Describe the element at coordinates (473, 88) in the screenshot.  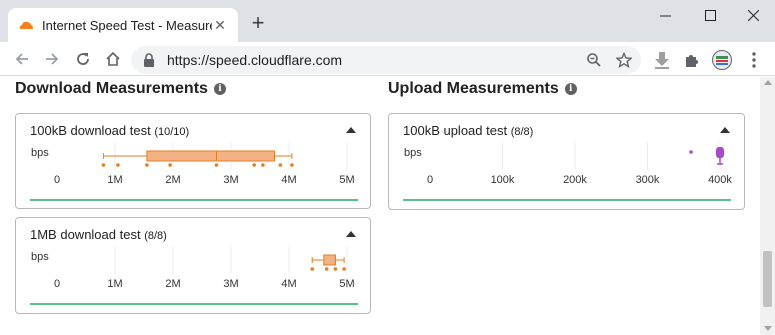
I see `upload-title-text: Upload Measurements` at that location.